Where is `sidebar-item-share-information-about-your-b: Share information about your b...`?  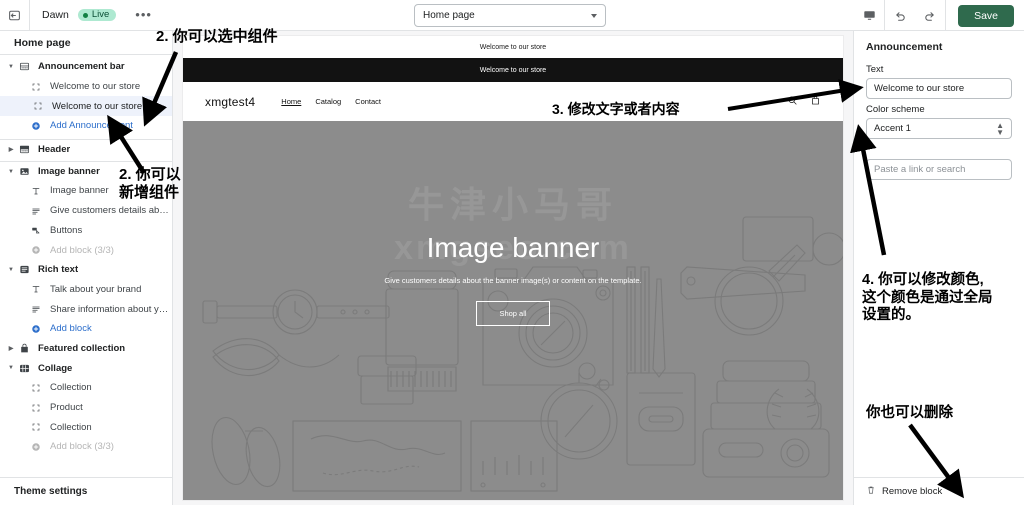
sidebar-item-share-information-about-your-b: Share information about your b... is located at coordinates (86, 309).